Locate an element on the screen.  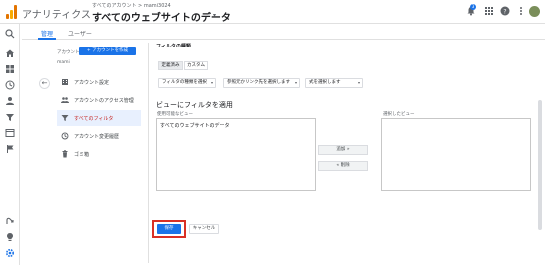
expression-select: 式を選択します ▾ is located at coordinates (334, 83).